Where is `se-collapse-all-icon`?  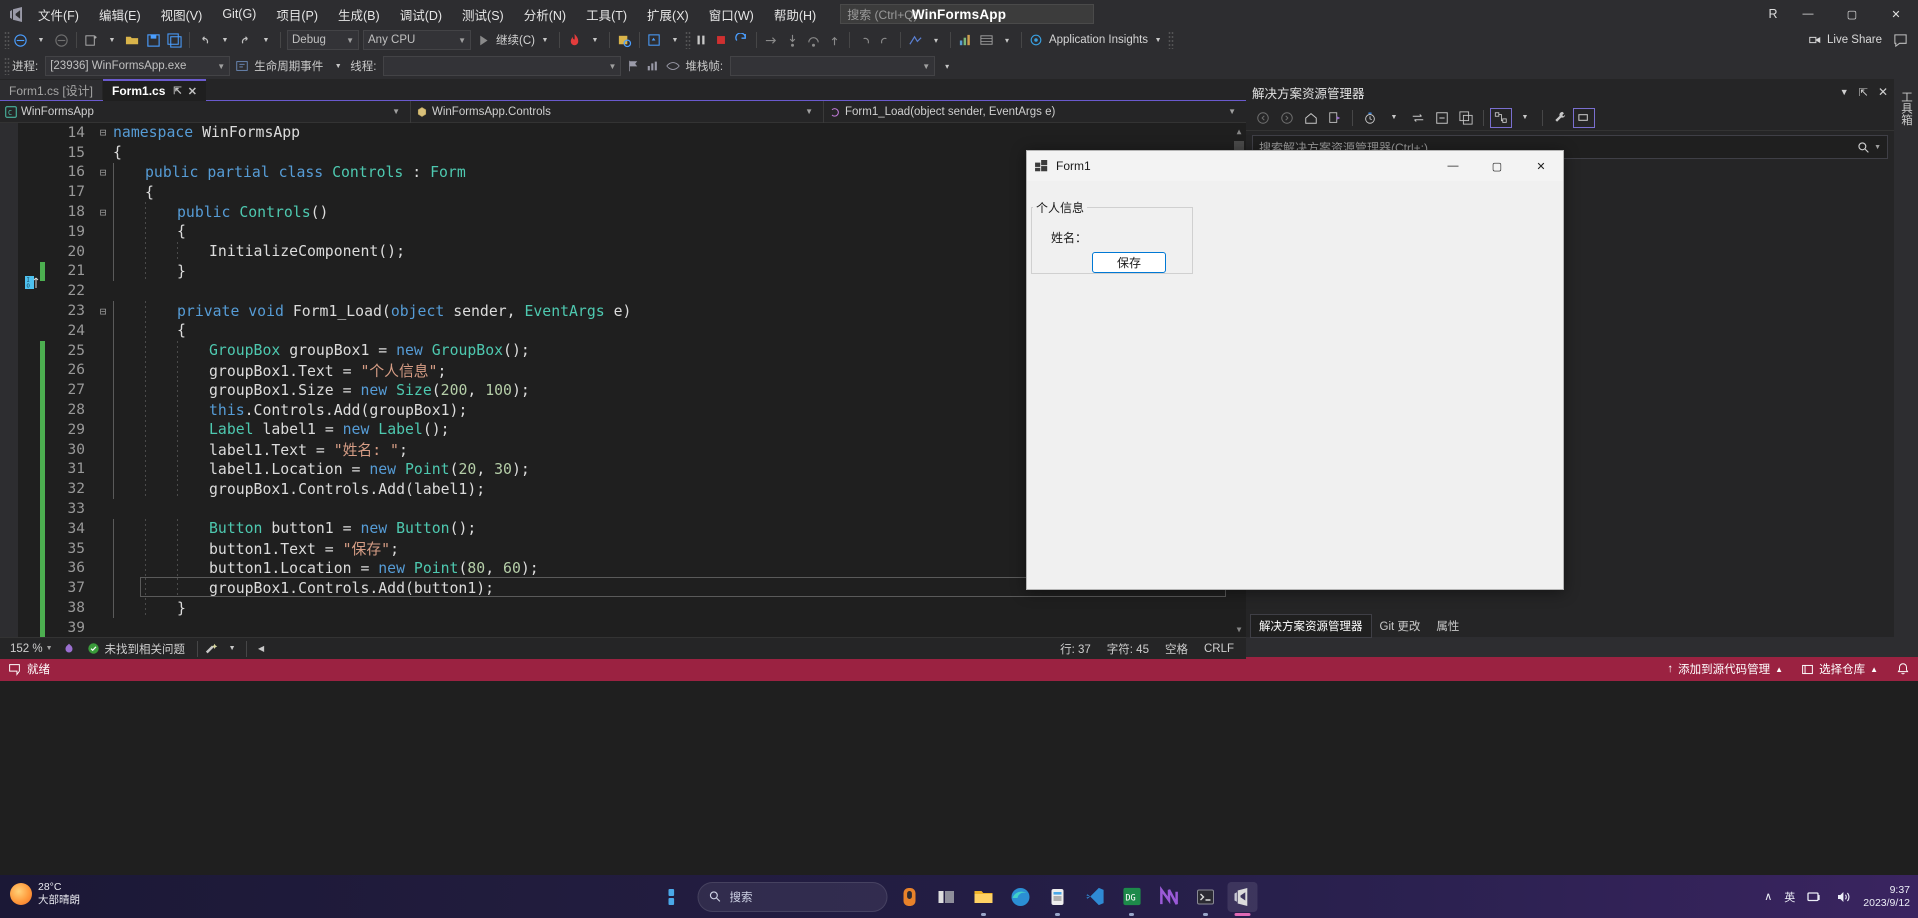 se-collapse-all-icon is located at coordinates (1442, 118).